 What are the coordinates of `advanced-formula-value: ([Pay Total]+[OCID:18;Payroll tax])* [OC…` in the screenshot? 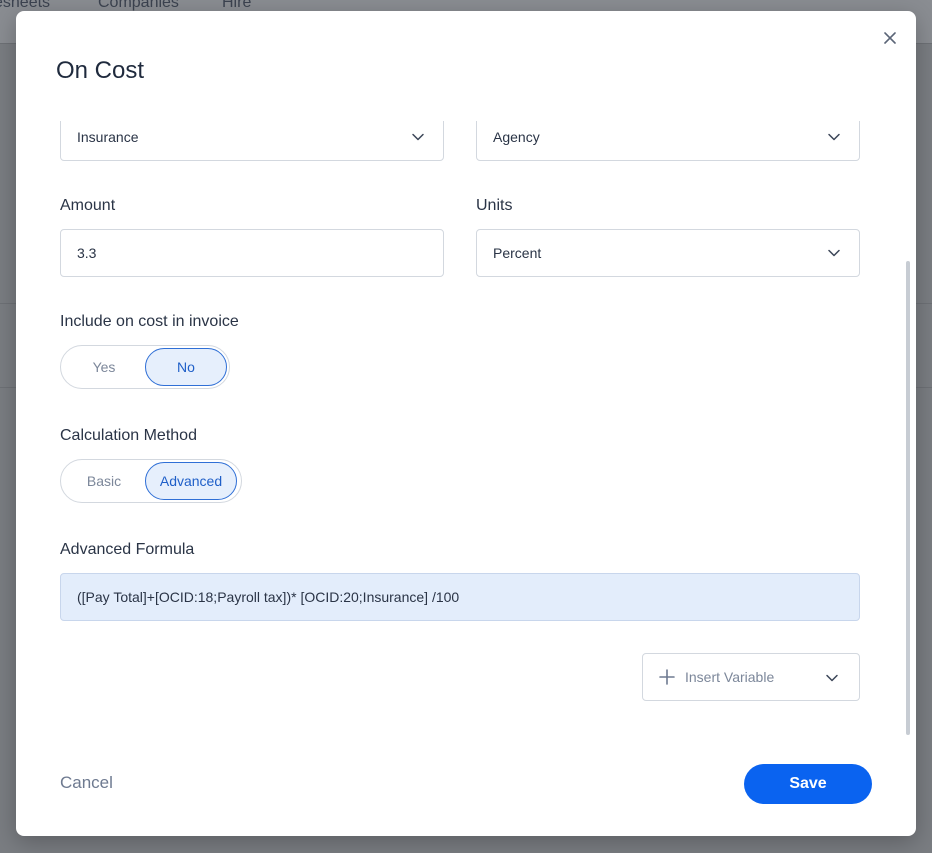 It's located at (268, 597).